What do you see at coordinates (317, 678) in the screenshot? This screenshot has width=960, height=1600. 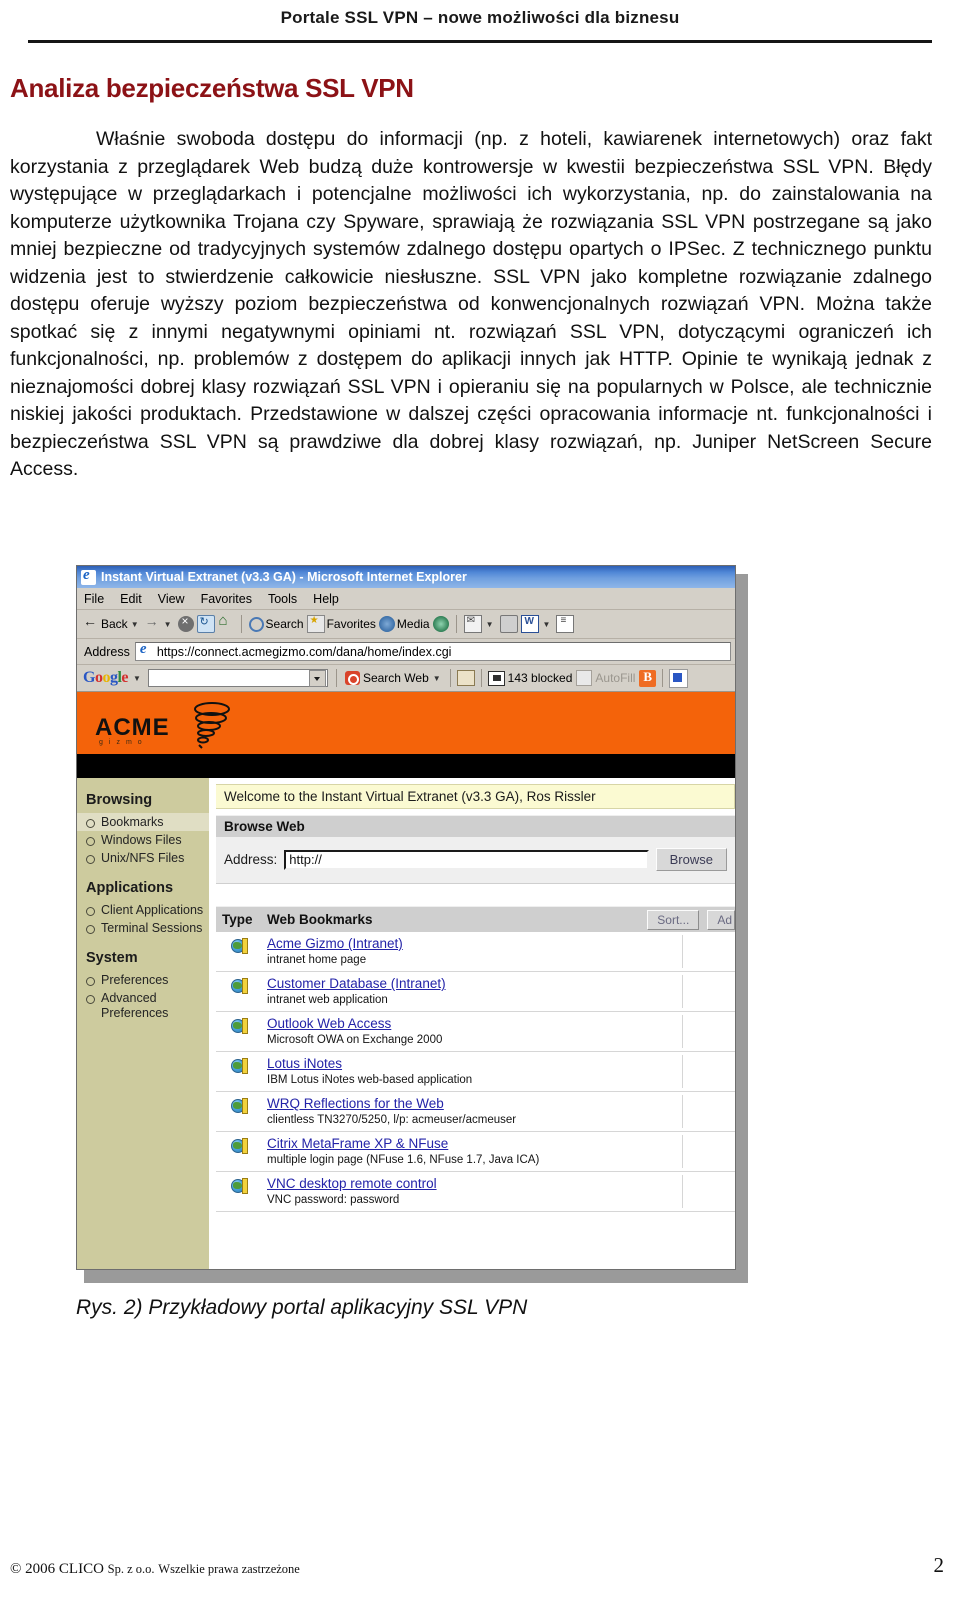 I see `google-history-dropdown-icon` at bounding box center [317, 678].